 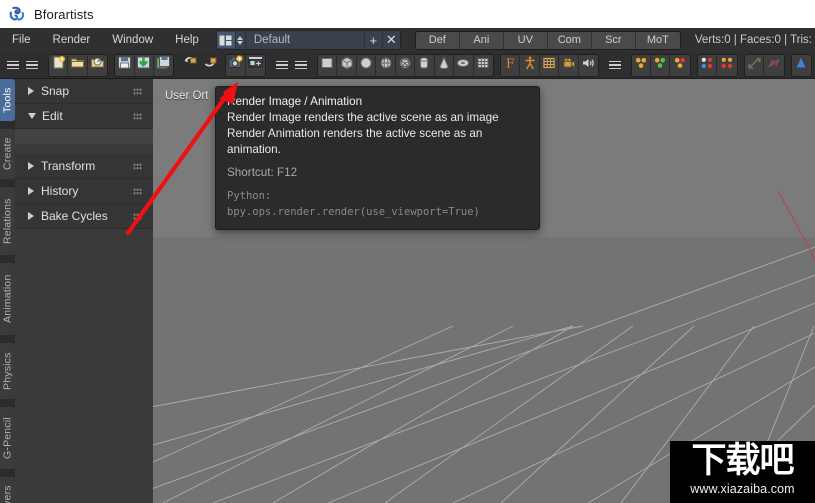 I want to click on add-torus-button, so click(x=464, y=65).